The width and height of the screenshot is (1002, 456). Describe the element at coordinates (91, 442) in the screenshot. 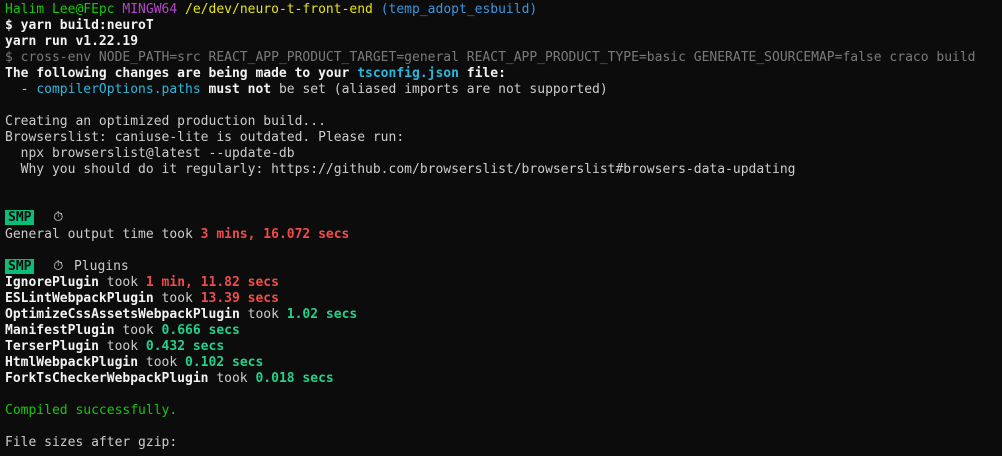

I see `file-sizes-label: File sizes after gzip:` at that location.